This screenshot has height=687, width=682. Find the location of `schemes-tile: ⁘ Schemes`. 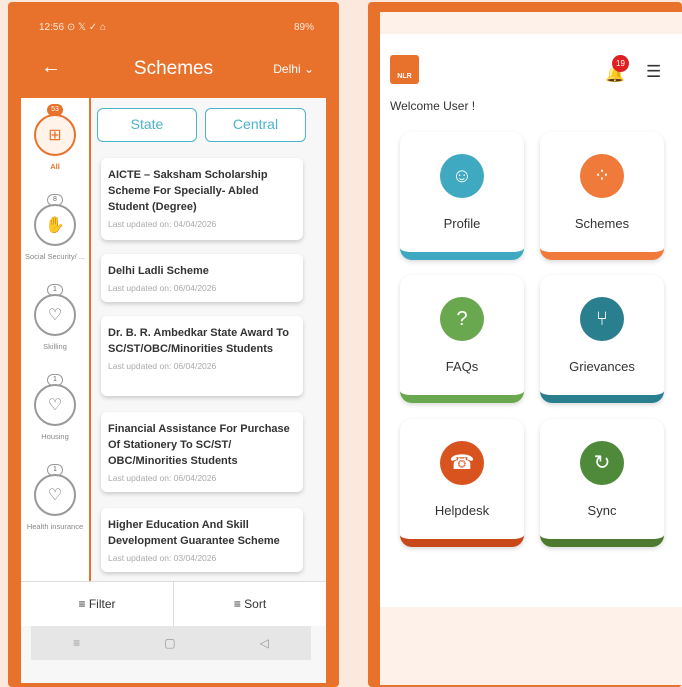

schemes-tile: ⁘ Schemes is located at coordinates (602, 196).